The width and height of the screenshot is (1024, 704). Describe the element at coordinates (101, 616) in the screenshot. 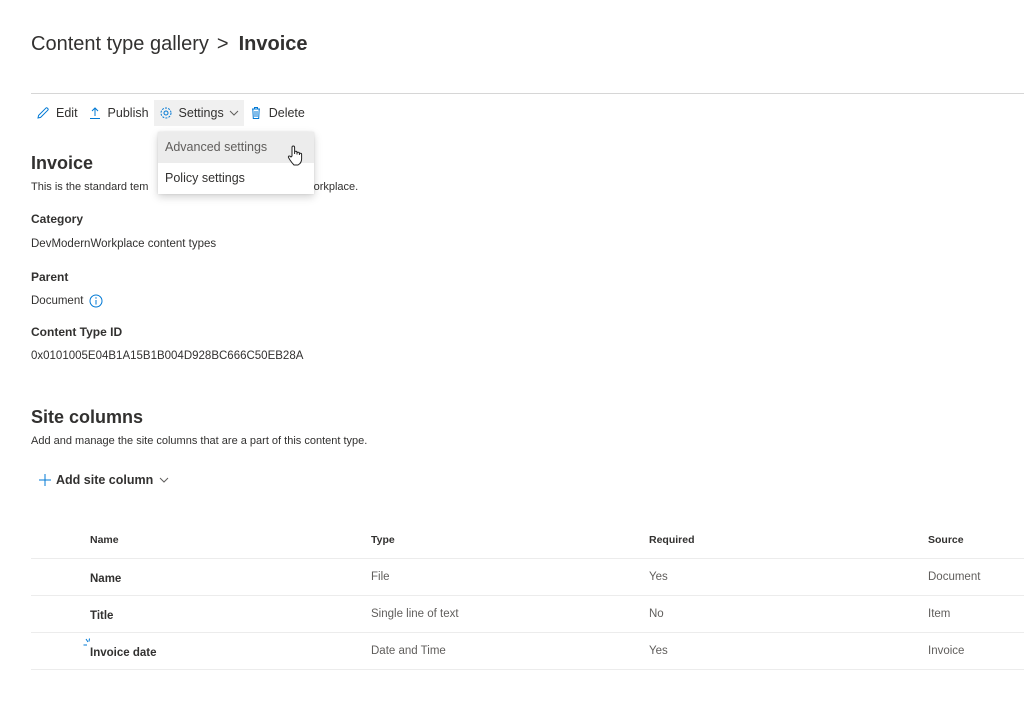

I see `row-name: Title` at that location.